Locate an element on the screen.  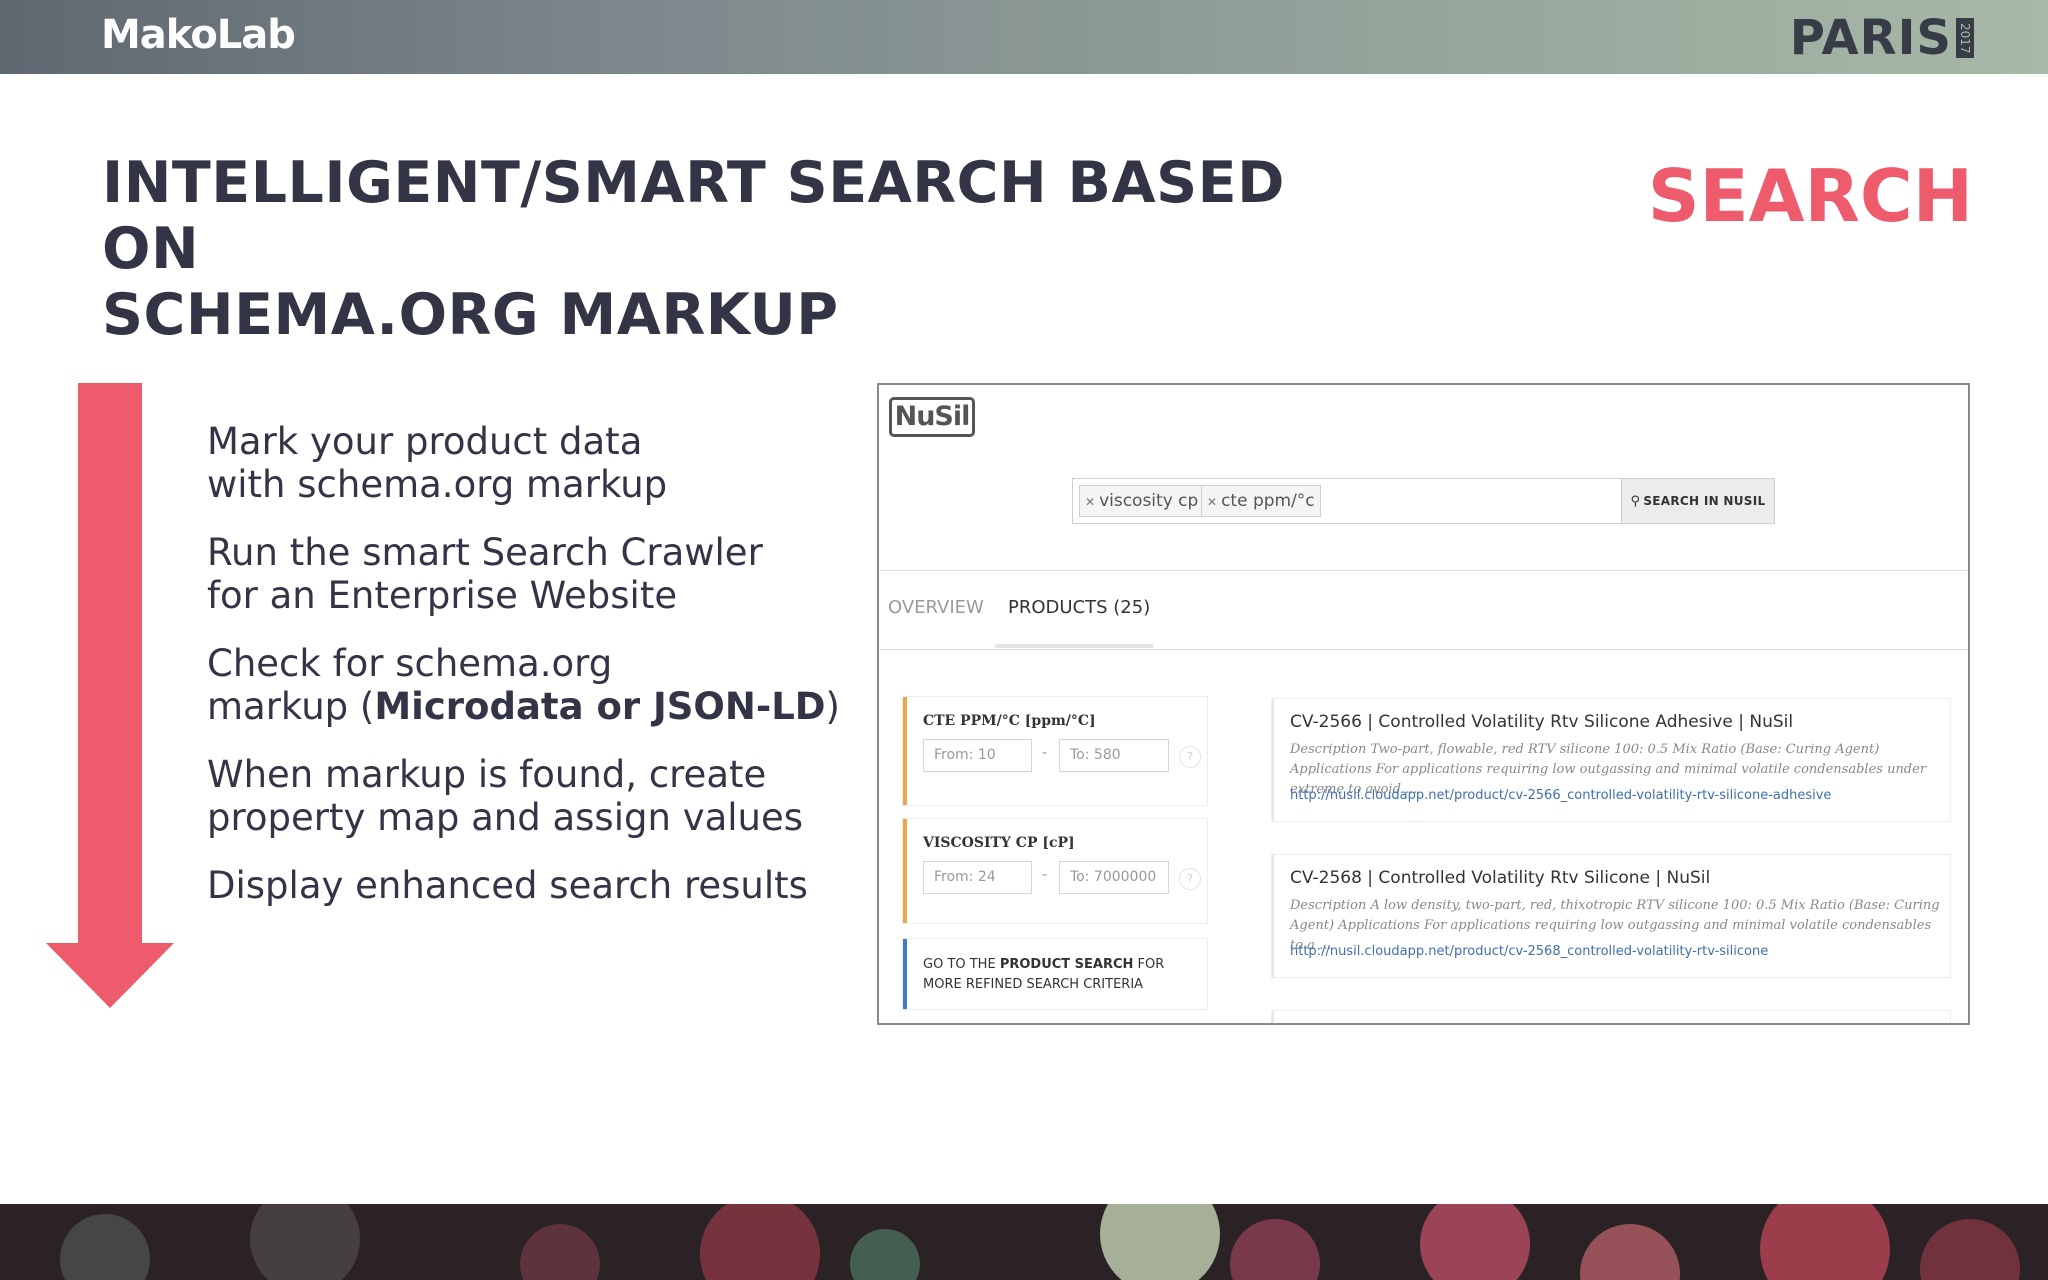
step-line: When markup is found, create is located at coordinates (487, 774).